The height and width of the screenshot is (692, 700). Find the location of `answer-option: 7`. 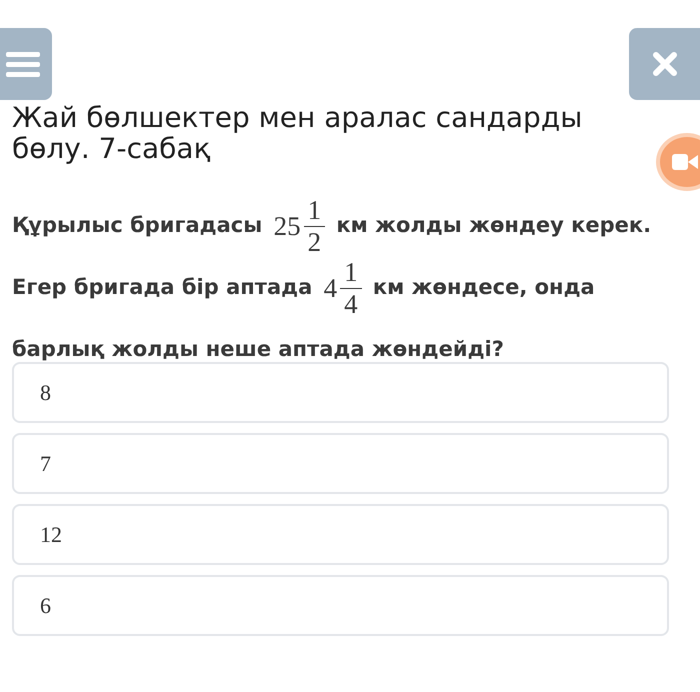

answer-option: 7 is located at coordinates (340, 463).